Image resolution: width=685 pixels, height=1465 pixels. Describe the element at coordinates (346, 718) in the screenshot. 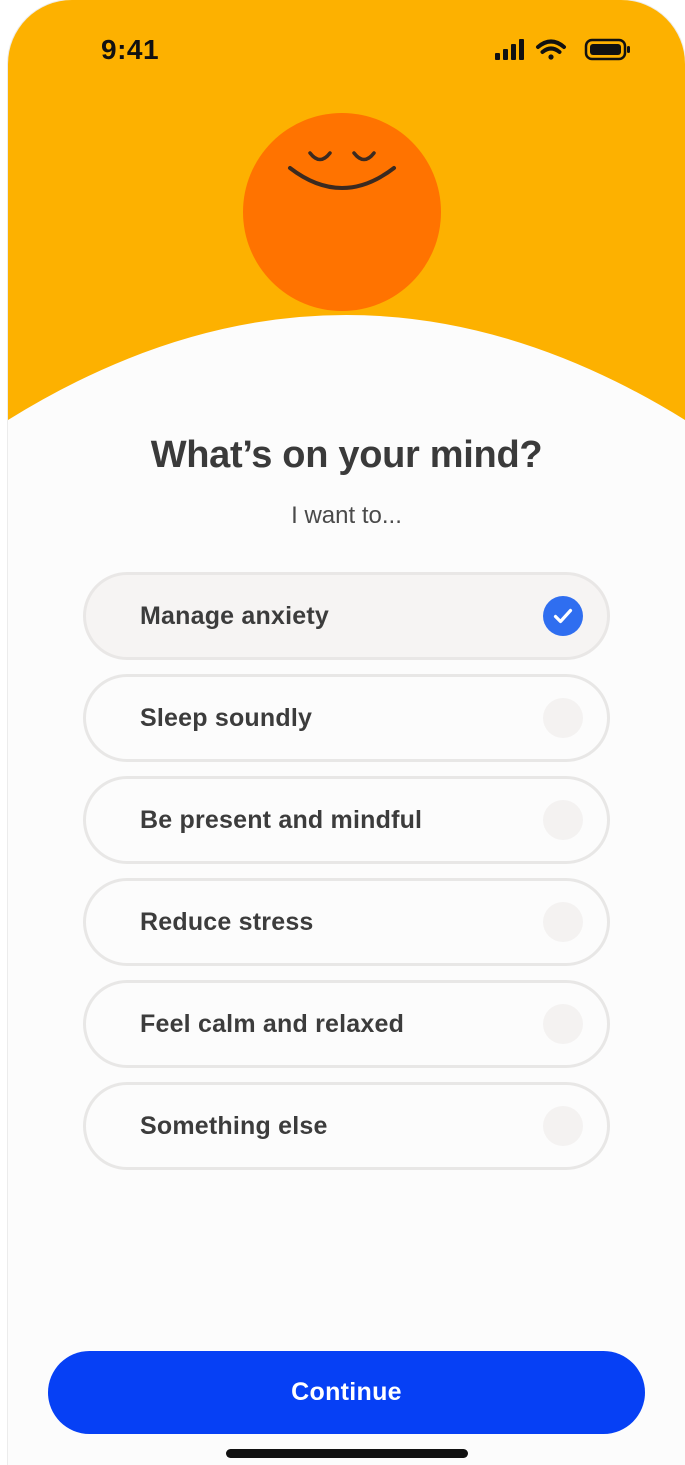

I see `option-sleep-soundly: Sleep soundly` at that location.